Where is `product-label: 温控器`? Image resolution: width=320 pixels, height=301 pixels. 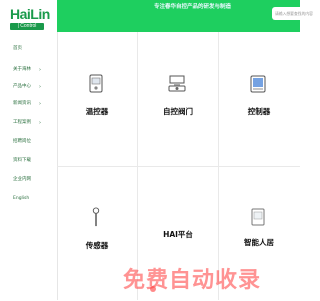 product-label: 温控器 is located at coordinates (97, 111).